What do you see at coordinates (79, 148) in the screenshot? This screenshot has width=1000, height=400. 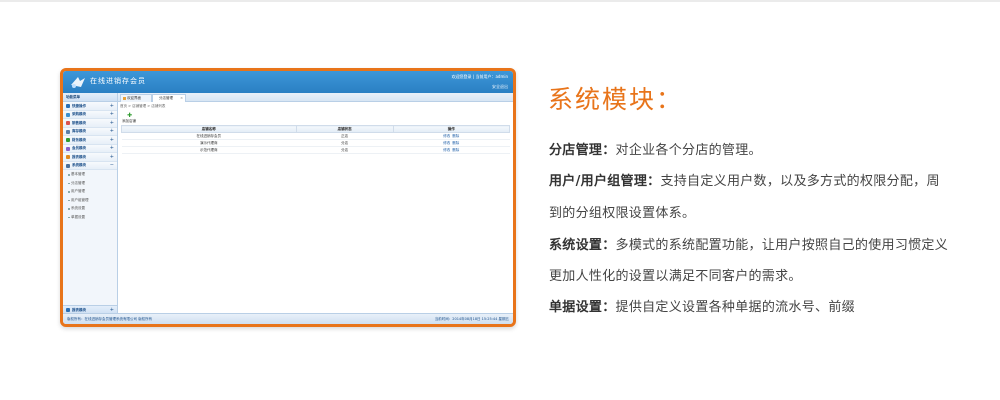 I see `menu-label: 会员模块` at bounding box center [79, 148].